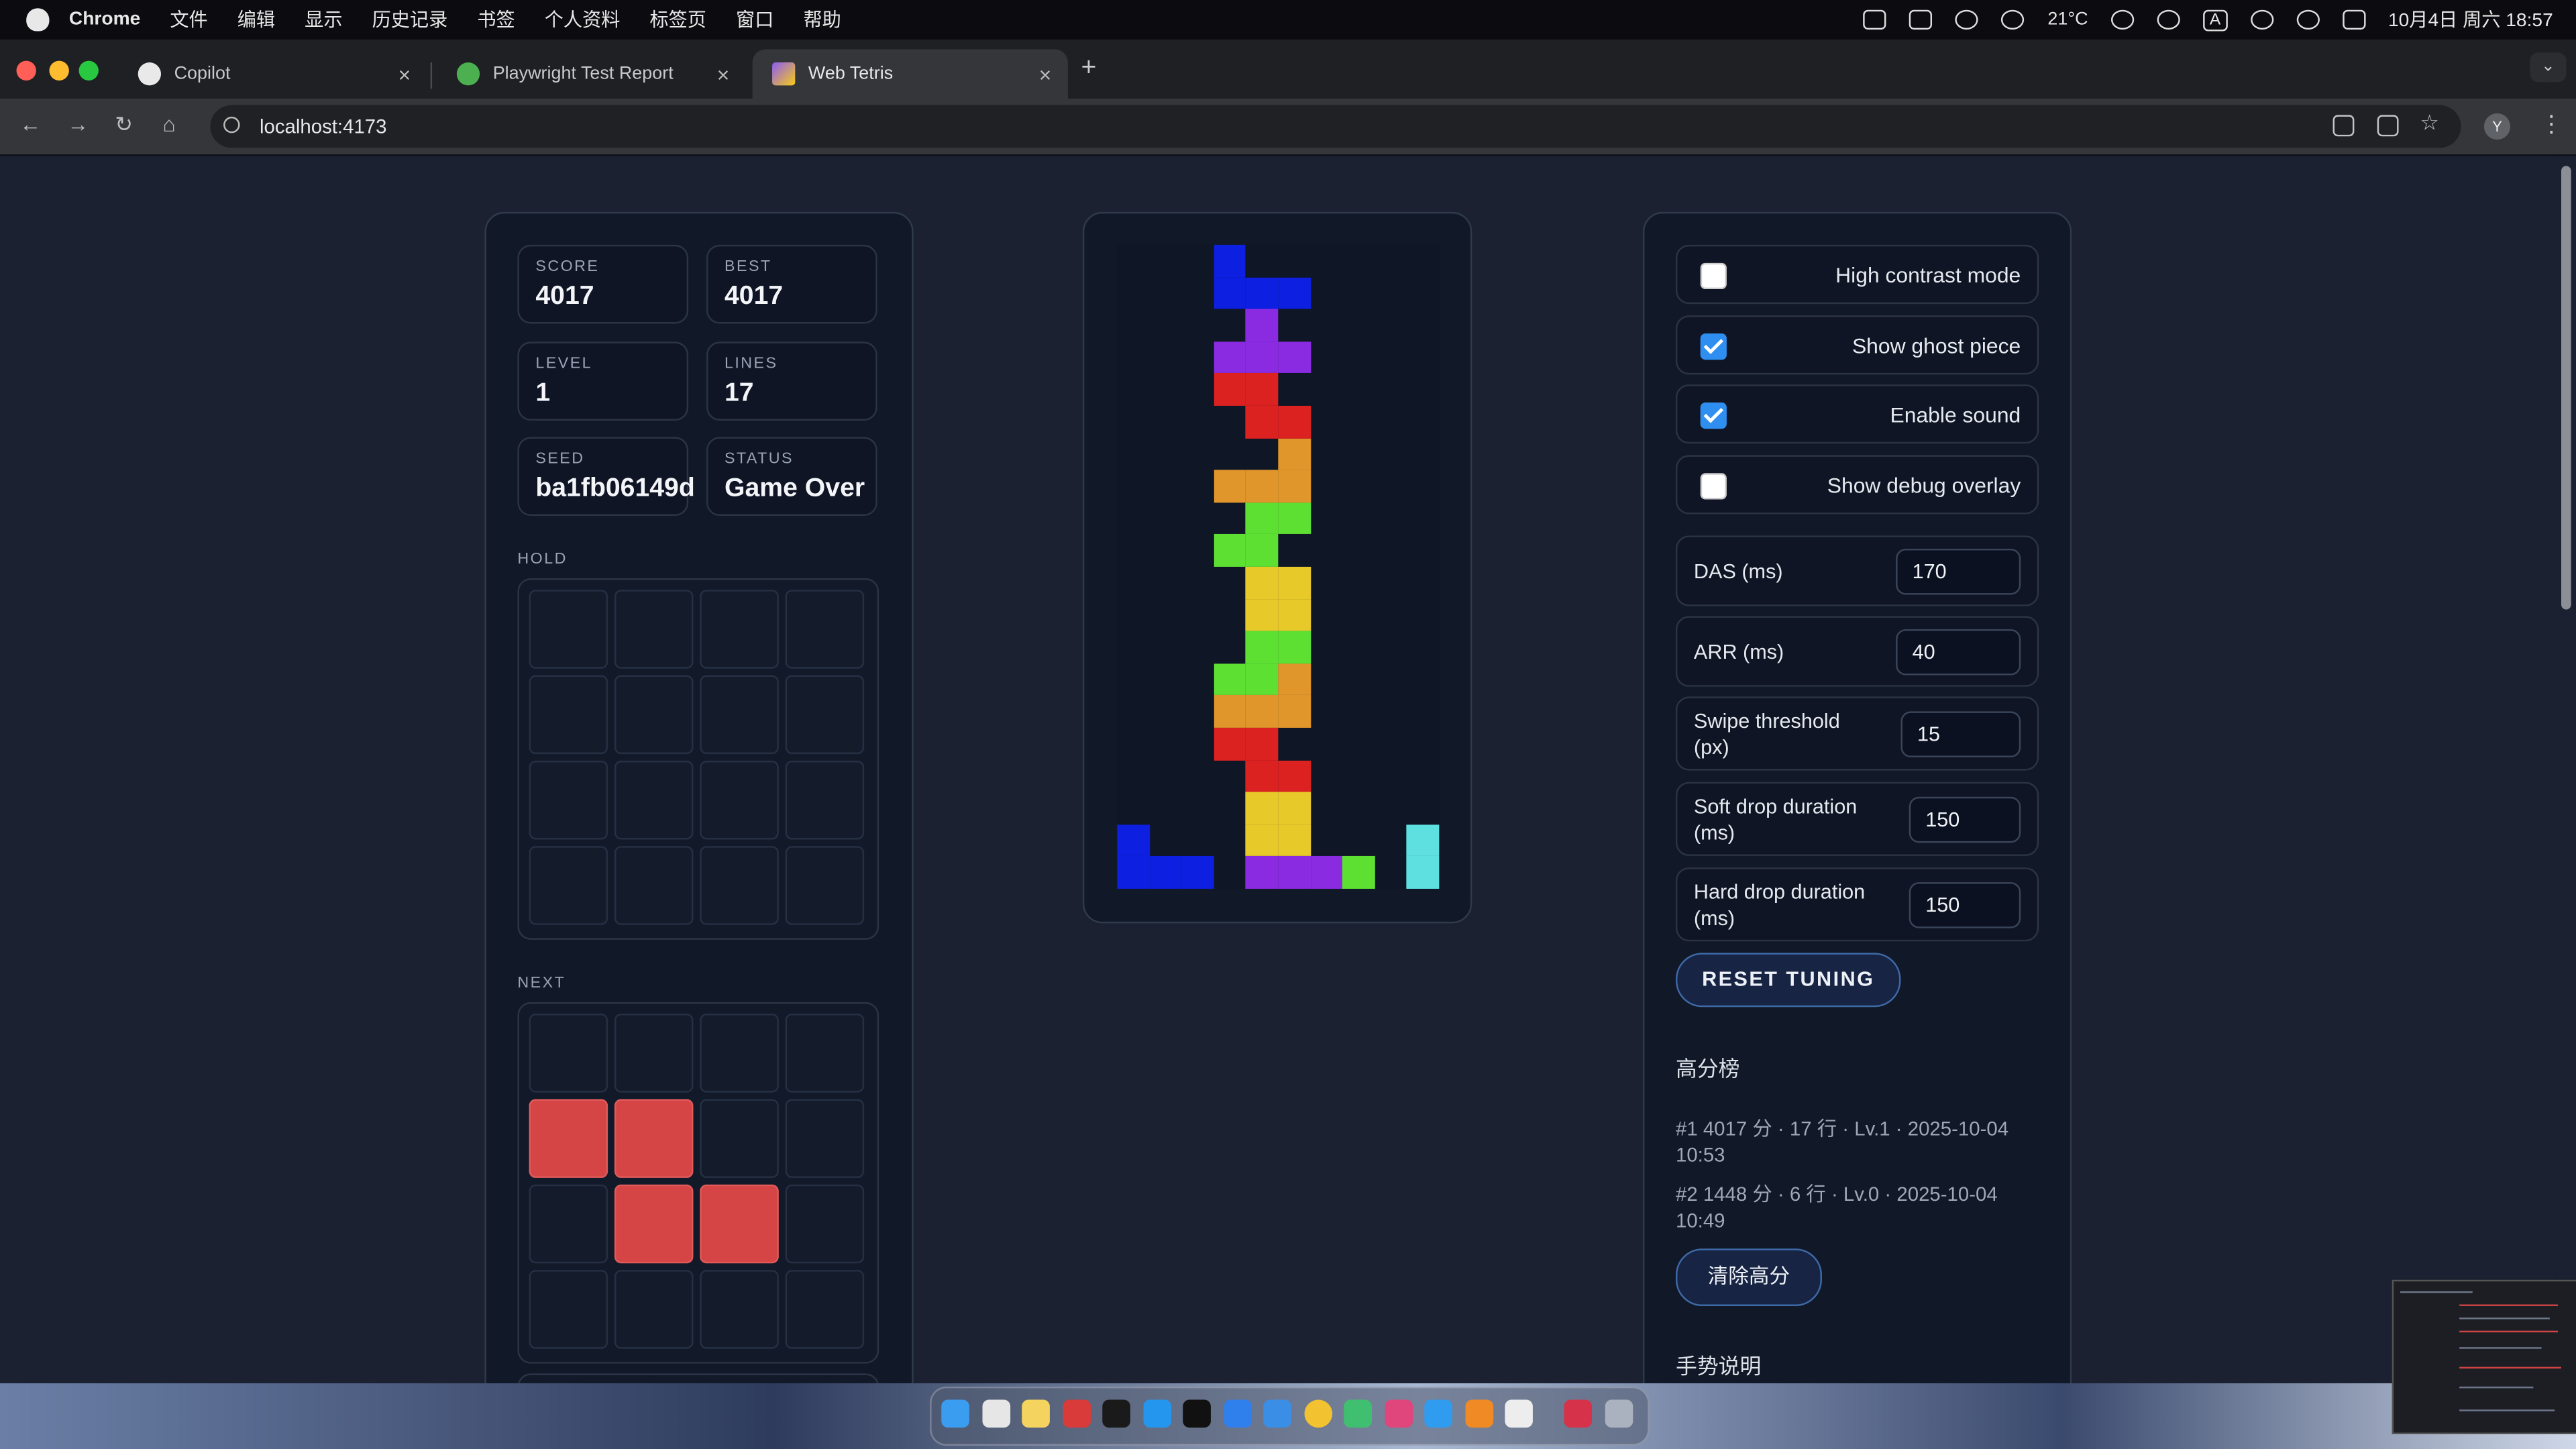 The height and width of the screenshot is (1449, 2576). I want to click on tab-web-tetris: Web Tetris ×, so click(910, 74).